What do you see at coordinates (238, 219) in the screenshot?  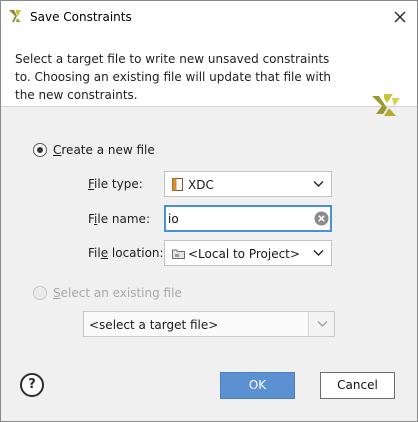 I see `file-name-input` at bounding box center [238, 219].